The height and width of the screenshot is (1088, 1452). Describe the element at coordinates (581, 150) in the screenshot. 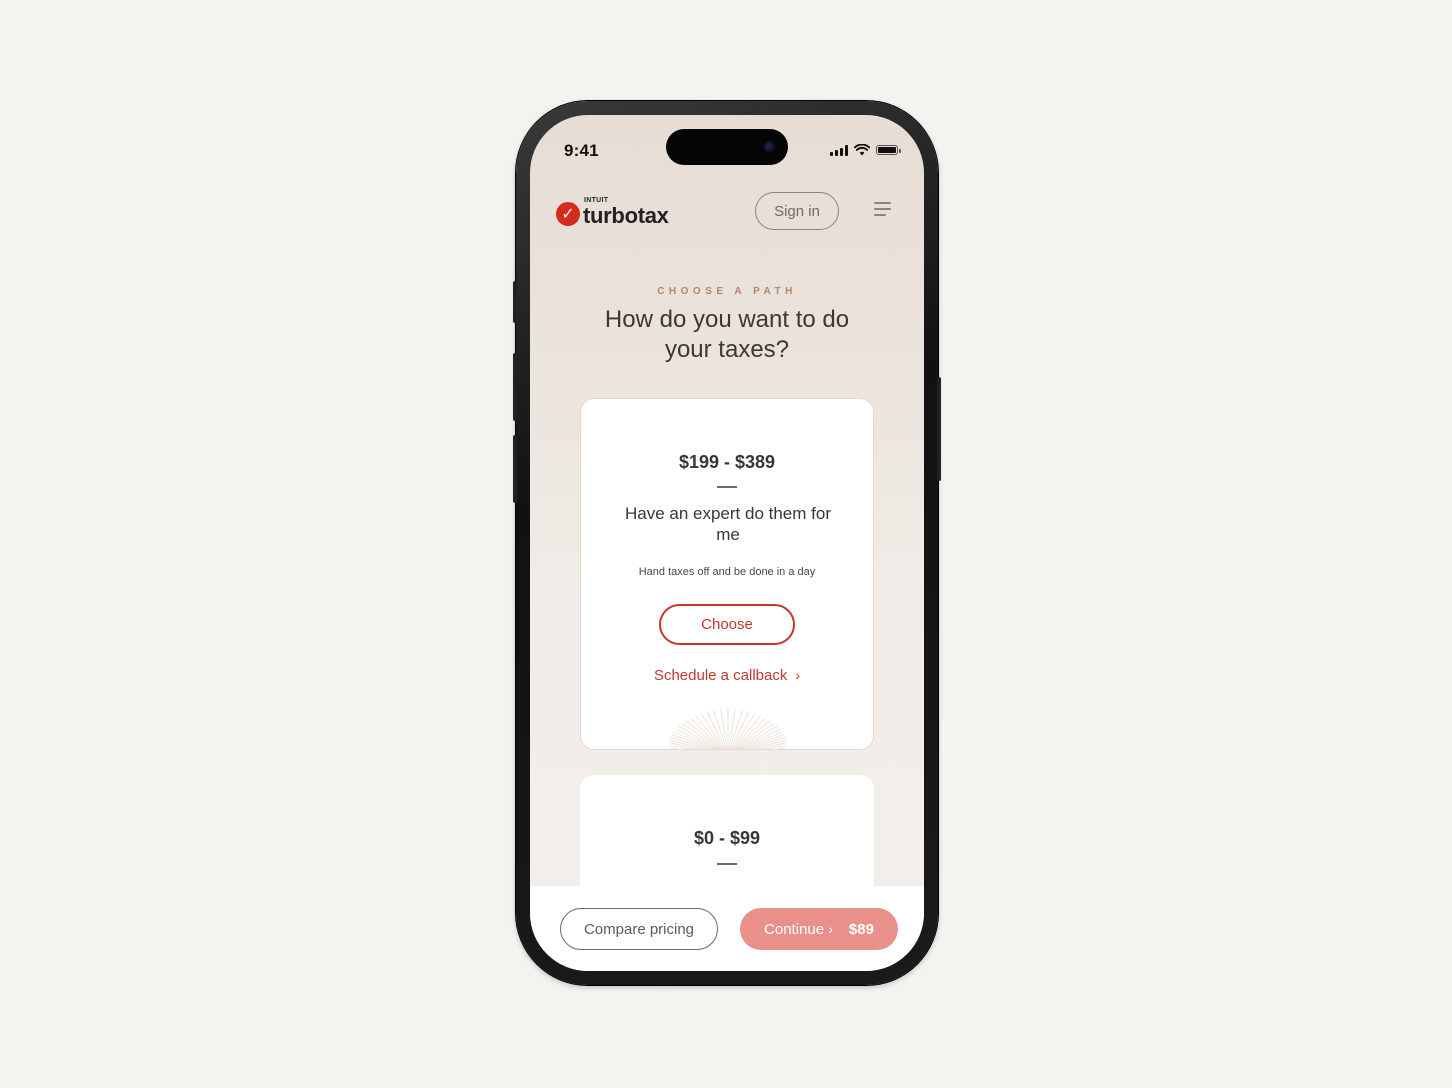

I see `status-time: 9:41` at that location.